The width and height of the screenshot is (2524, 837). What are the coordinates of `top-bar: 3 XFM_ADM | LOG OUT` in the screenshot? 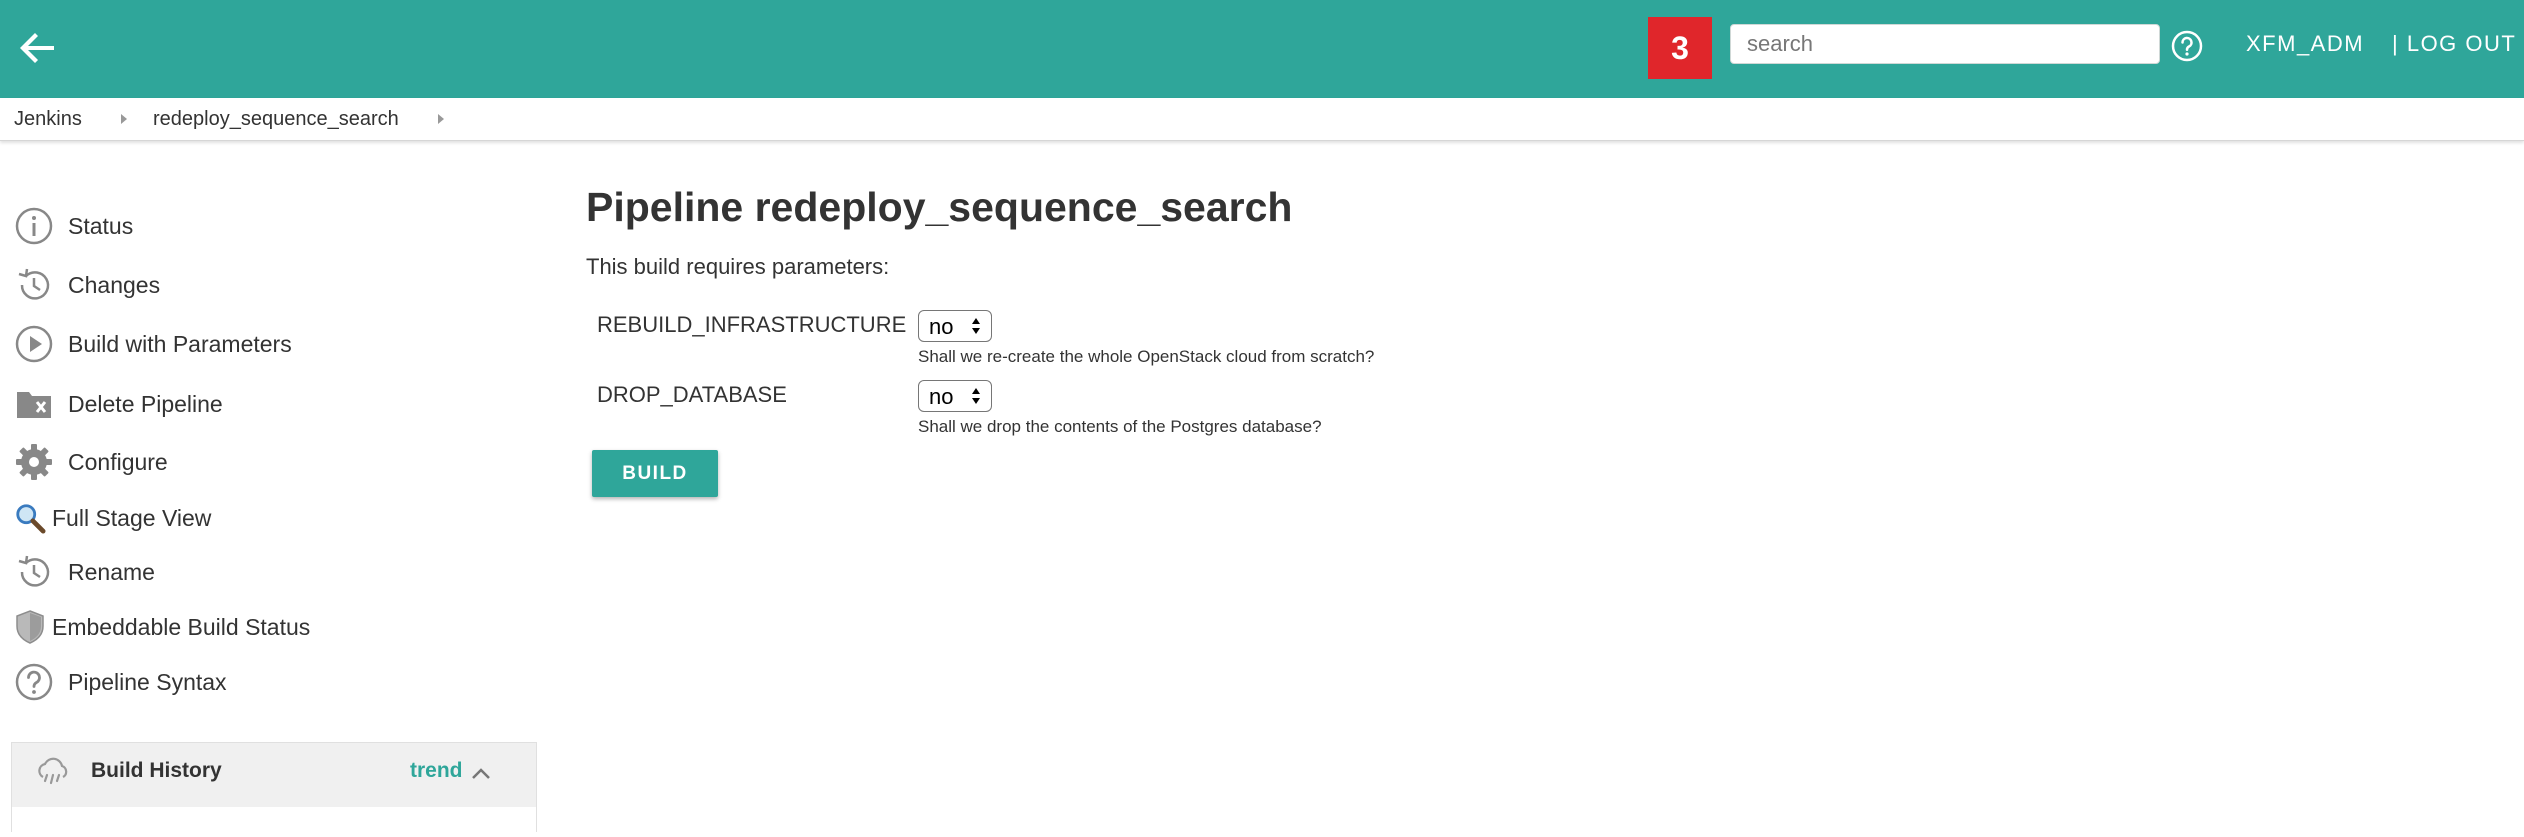 It's located at (1262, 49).